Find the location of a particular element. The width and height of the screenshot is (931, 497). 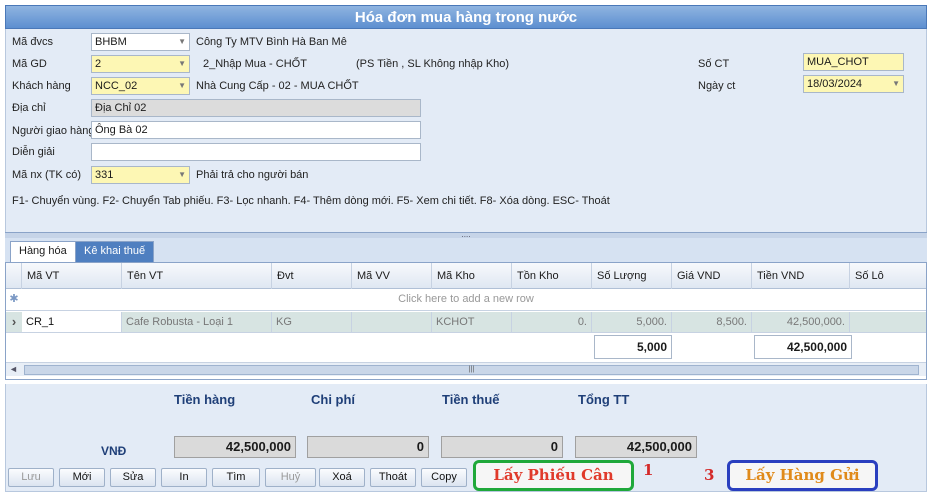

horizontal-scrollbar: ◄ ||| is located at coordinates (466, 369).